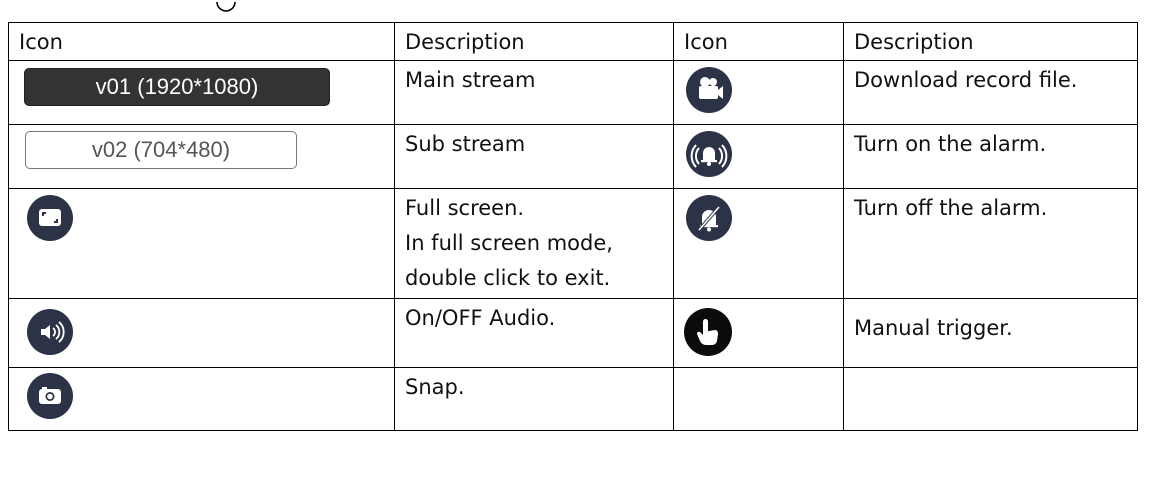 This screenshot has height=491, width=1153. What do you see at coordinates (508, 278) in the screenshot?
I see `fullscreen-description-line-3: double click to exit.` at bounding box center [508, 278].